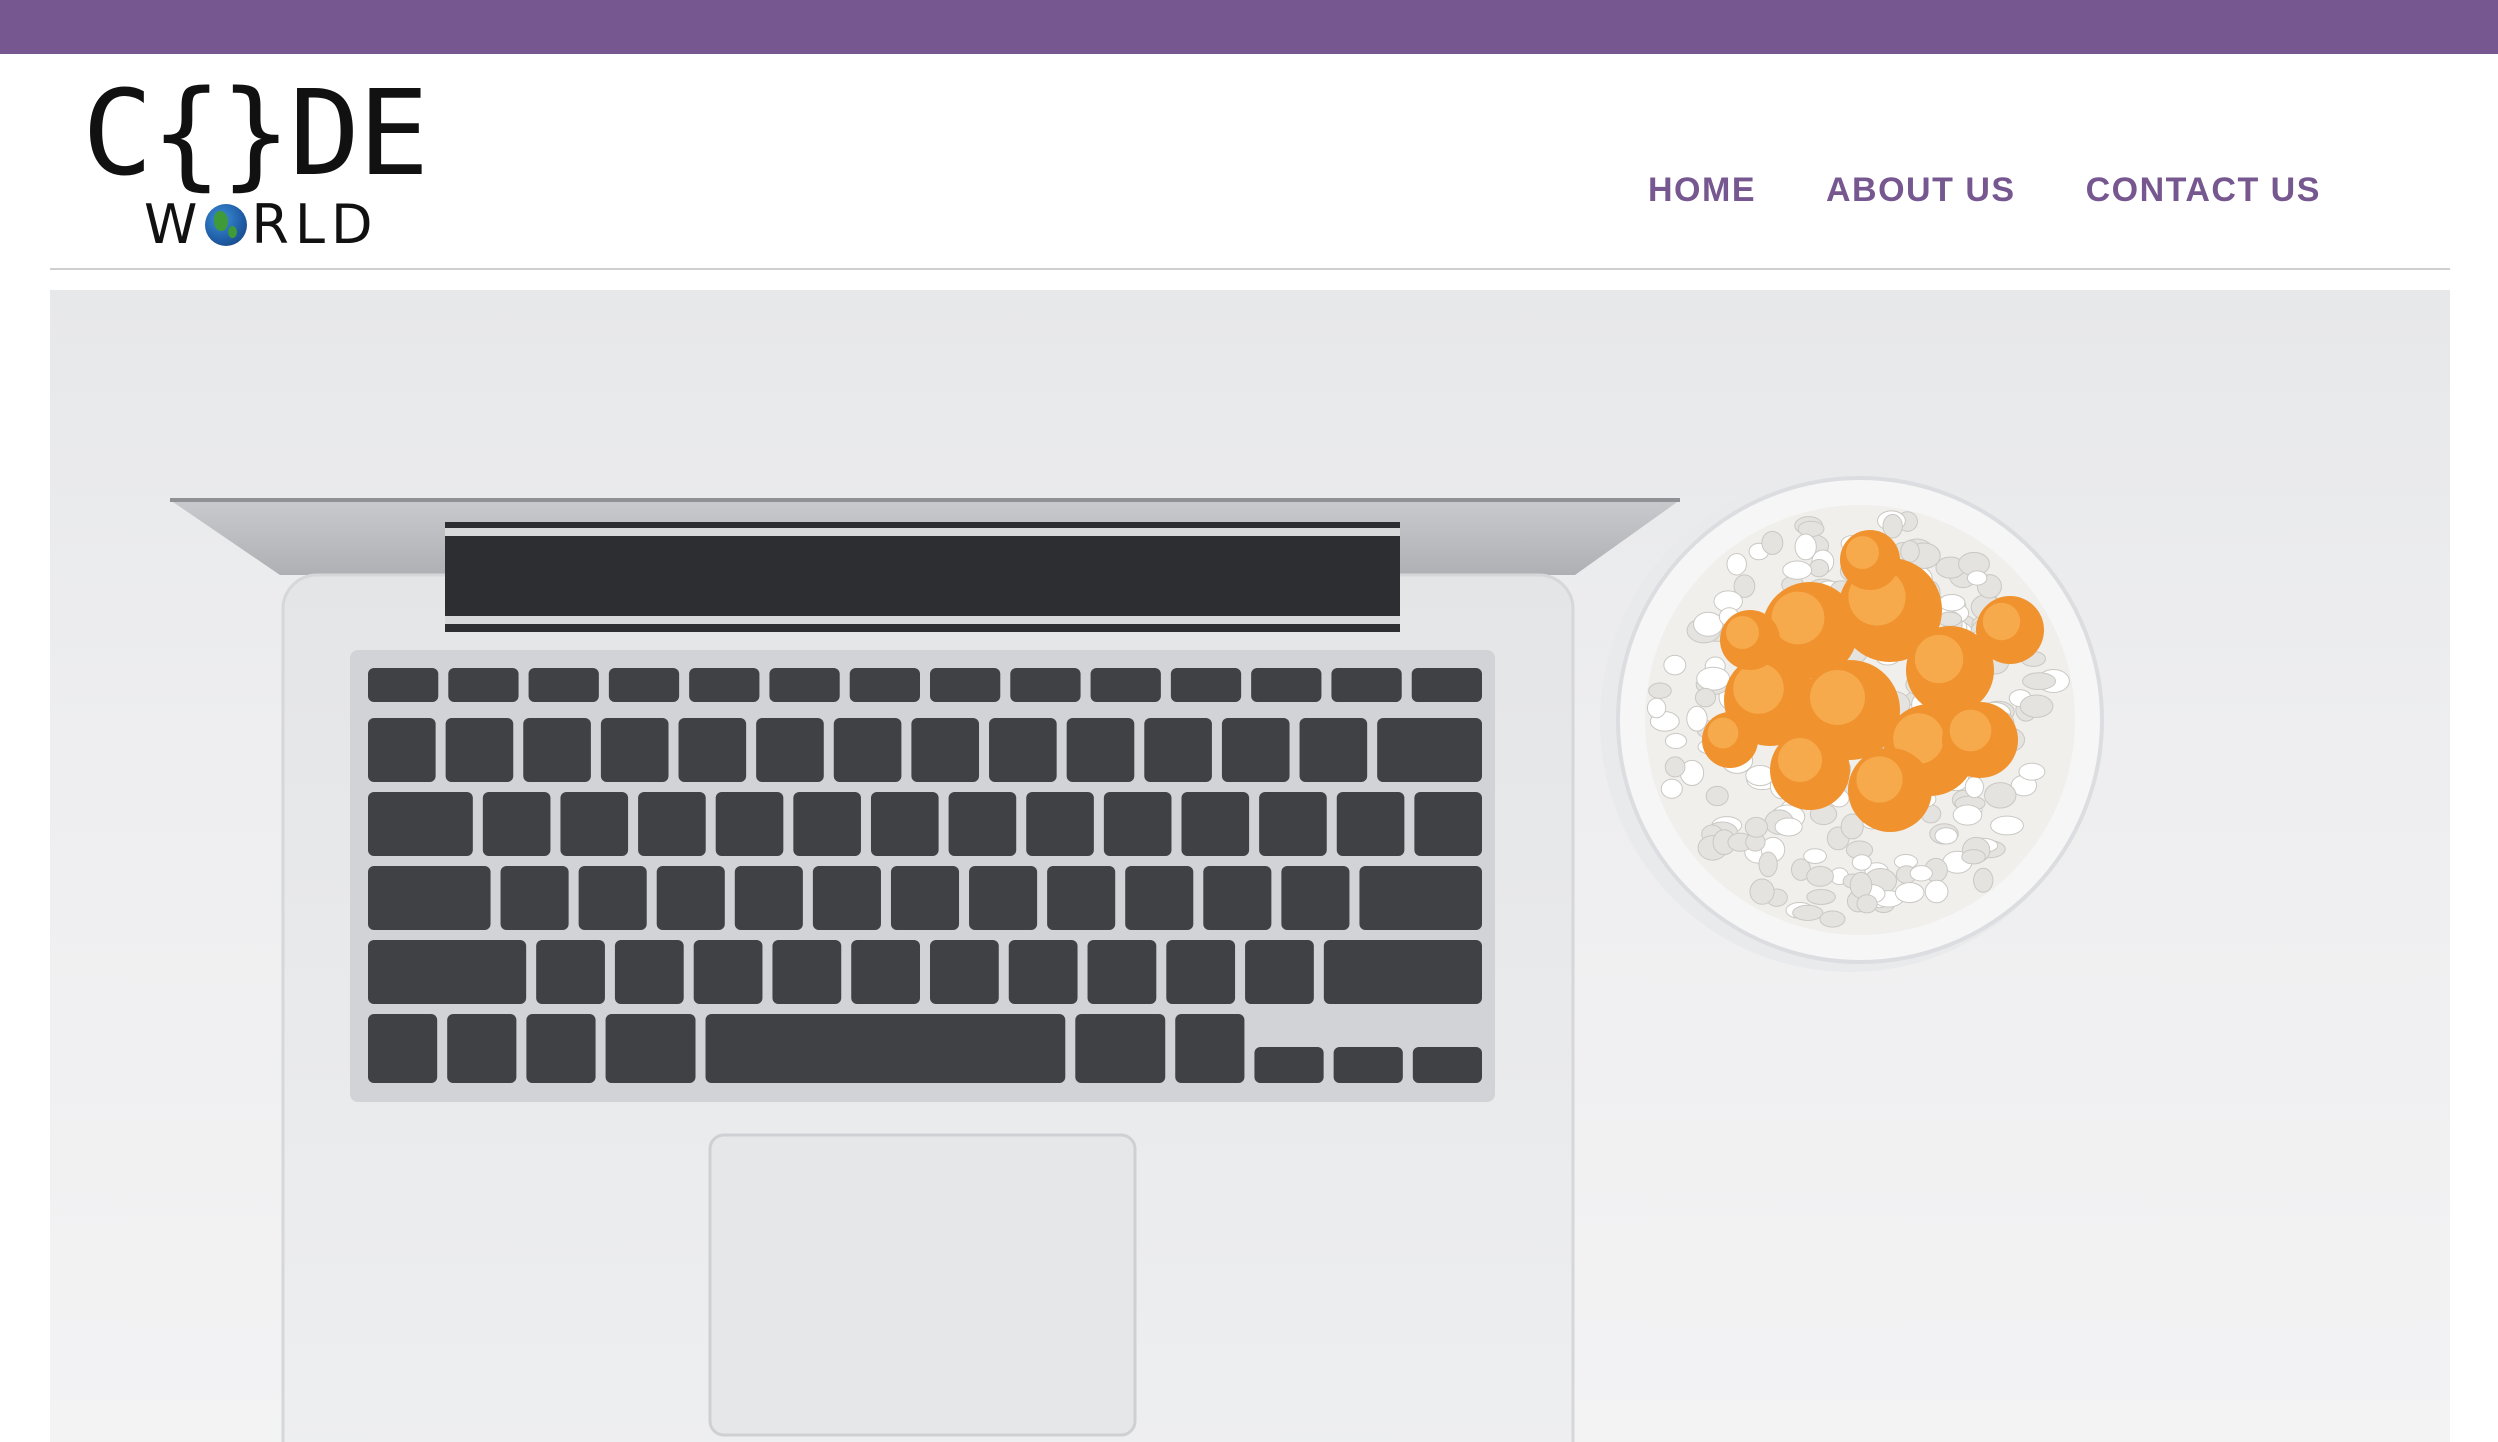  I want to click on trackpad, so click(922, 1285).